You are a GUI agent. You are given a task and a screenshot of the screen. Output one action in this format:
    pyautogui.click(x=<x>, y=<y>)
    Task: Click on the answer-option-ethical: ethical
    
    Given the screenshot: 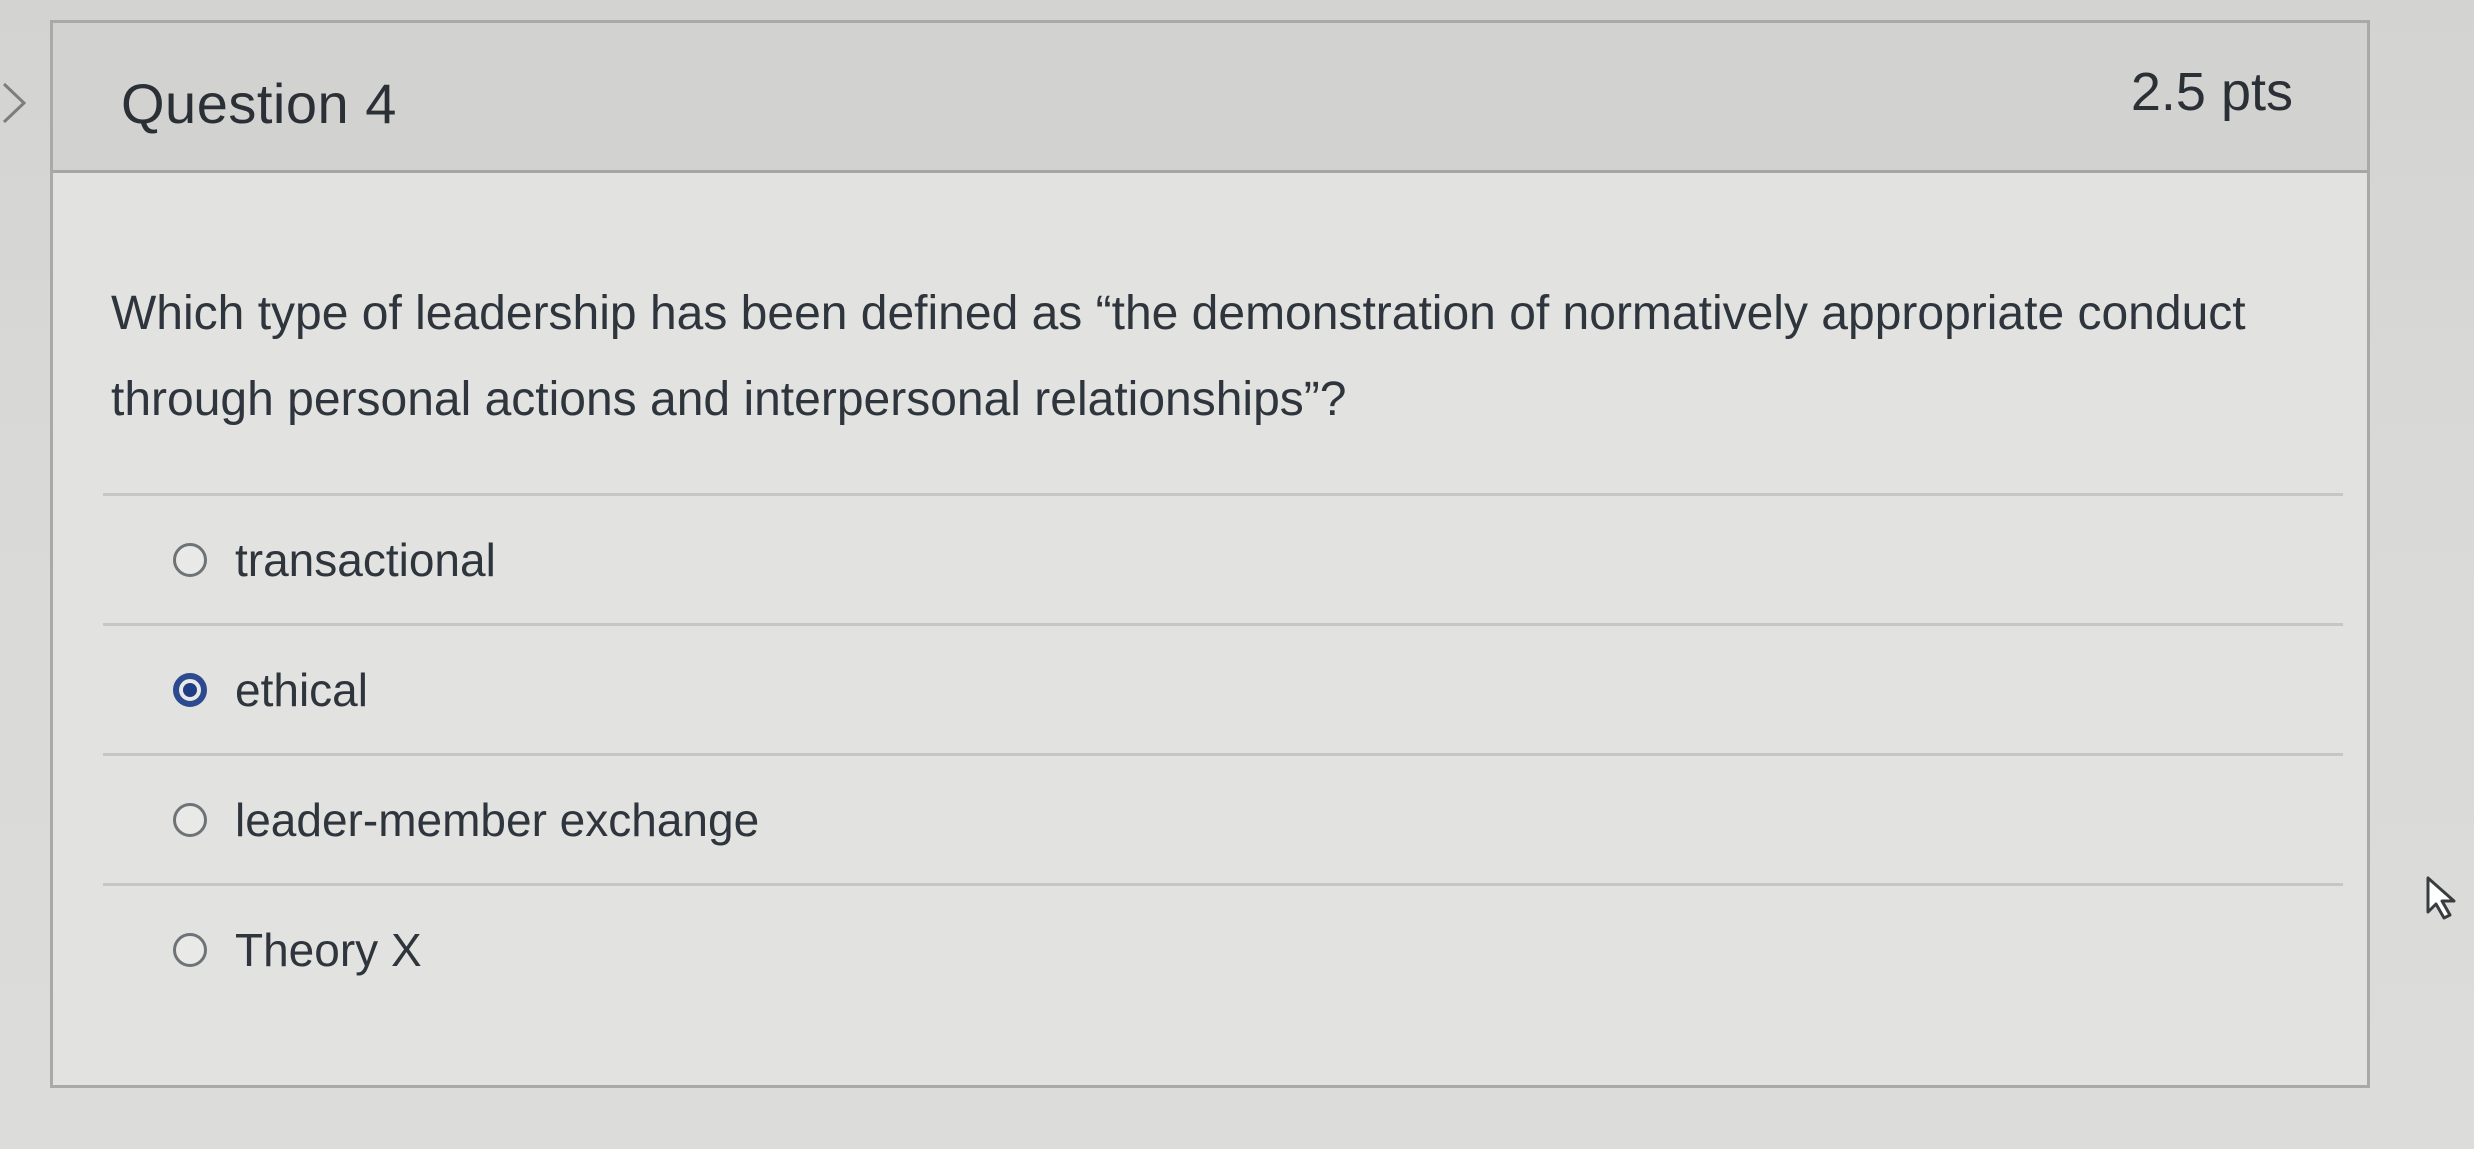 What is the action you would take?
    pyautogui.click(x=1223, y=689)
    